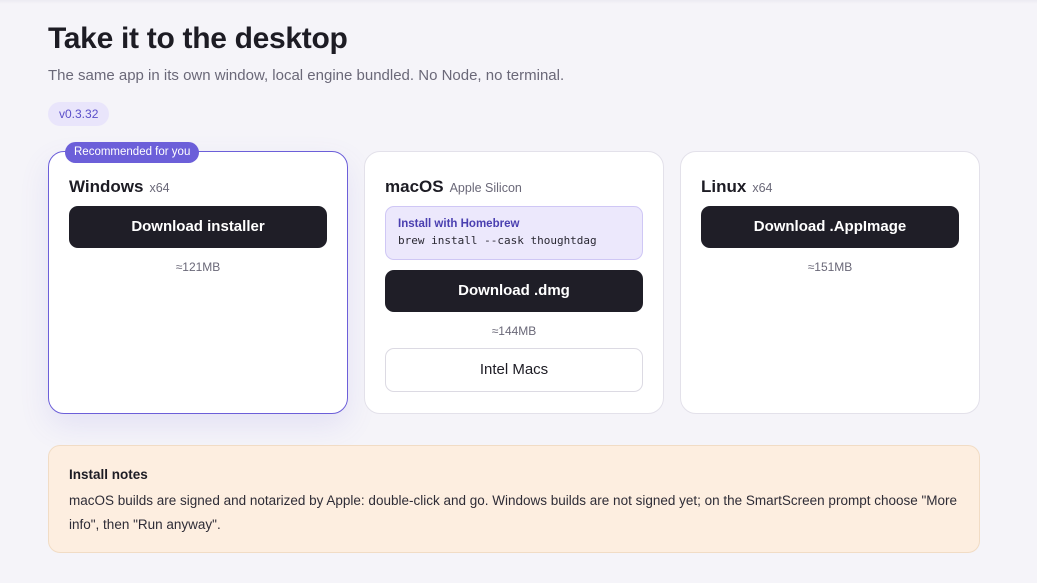 This screenshot has height=583, width=1037. I want to click on macos-card-header: macOS Apple Silicon, so click(453, 187).